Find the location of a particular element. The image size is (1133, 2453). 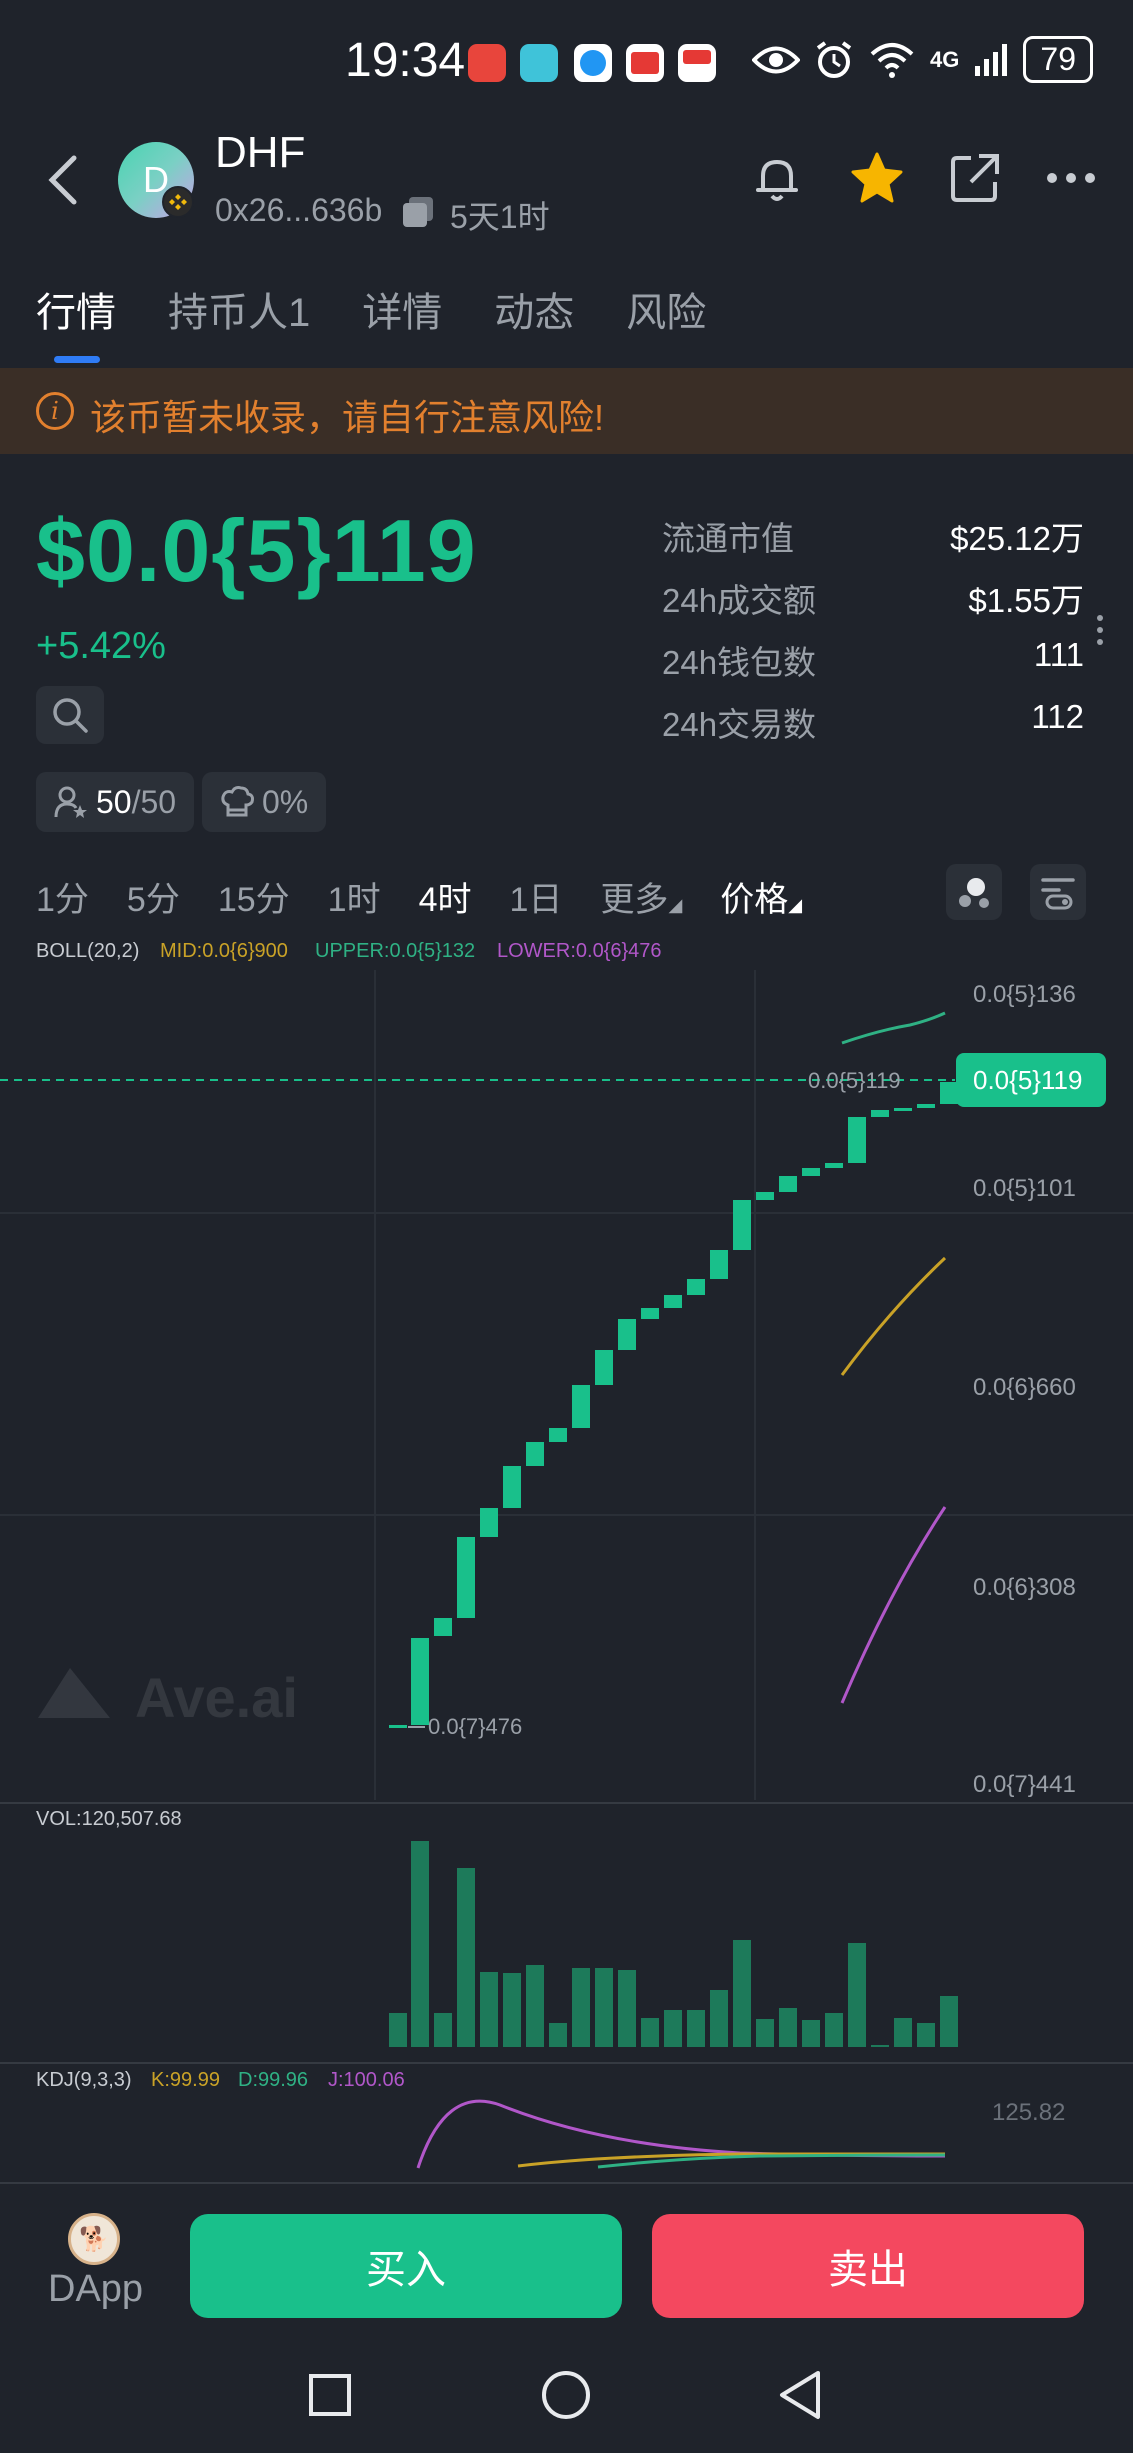

tab-market: 行情 is located at coordinates (76, 309).